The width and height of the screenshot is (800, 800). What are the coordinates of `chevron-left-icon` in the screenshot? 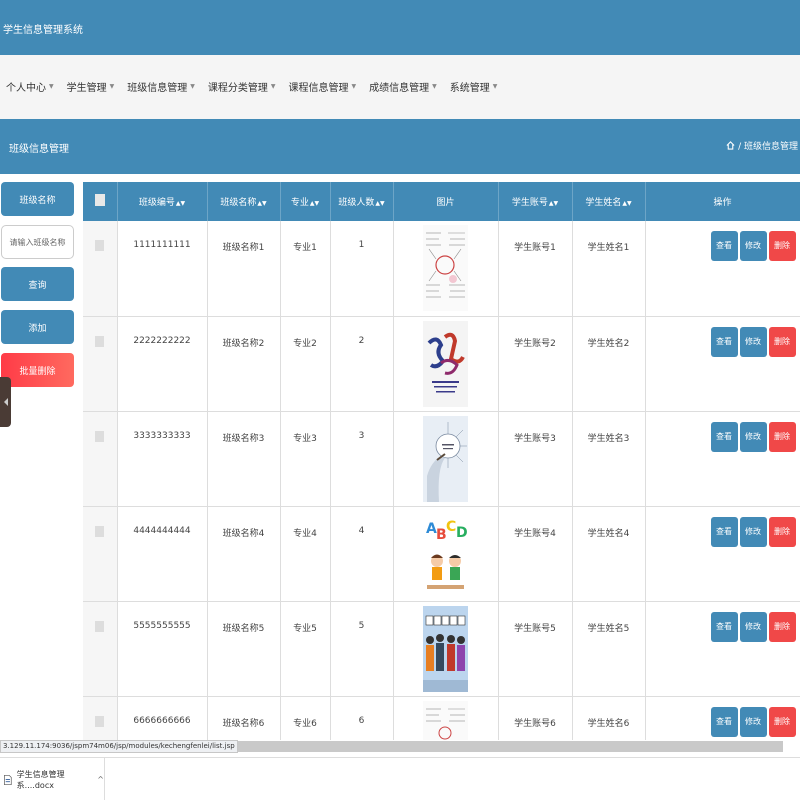 It's located at (5, 402).